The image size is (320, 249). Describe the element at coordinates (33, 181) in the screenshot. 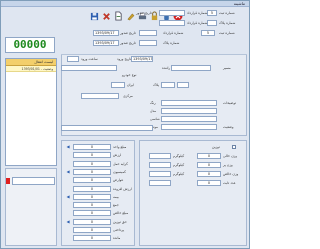

I see `status-field` at that location.